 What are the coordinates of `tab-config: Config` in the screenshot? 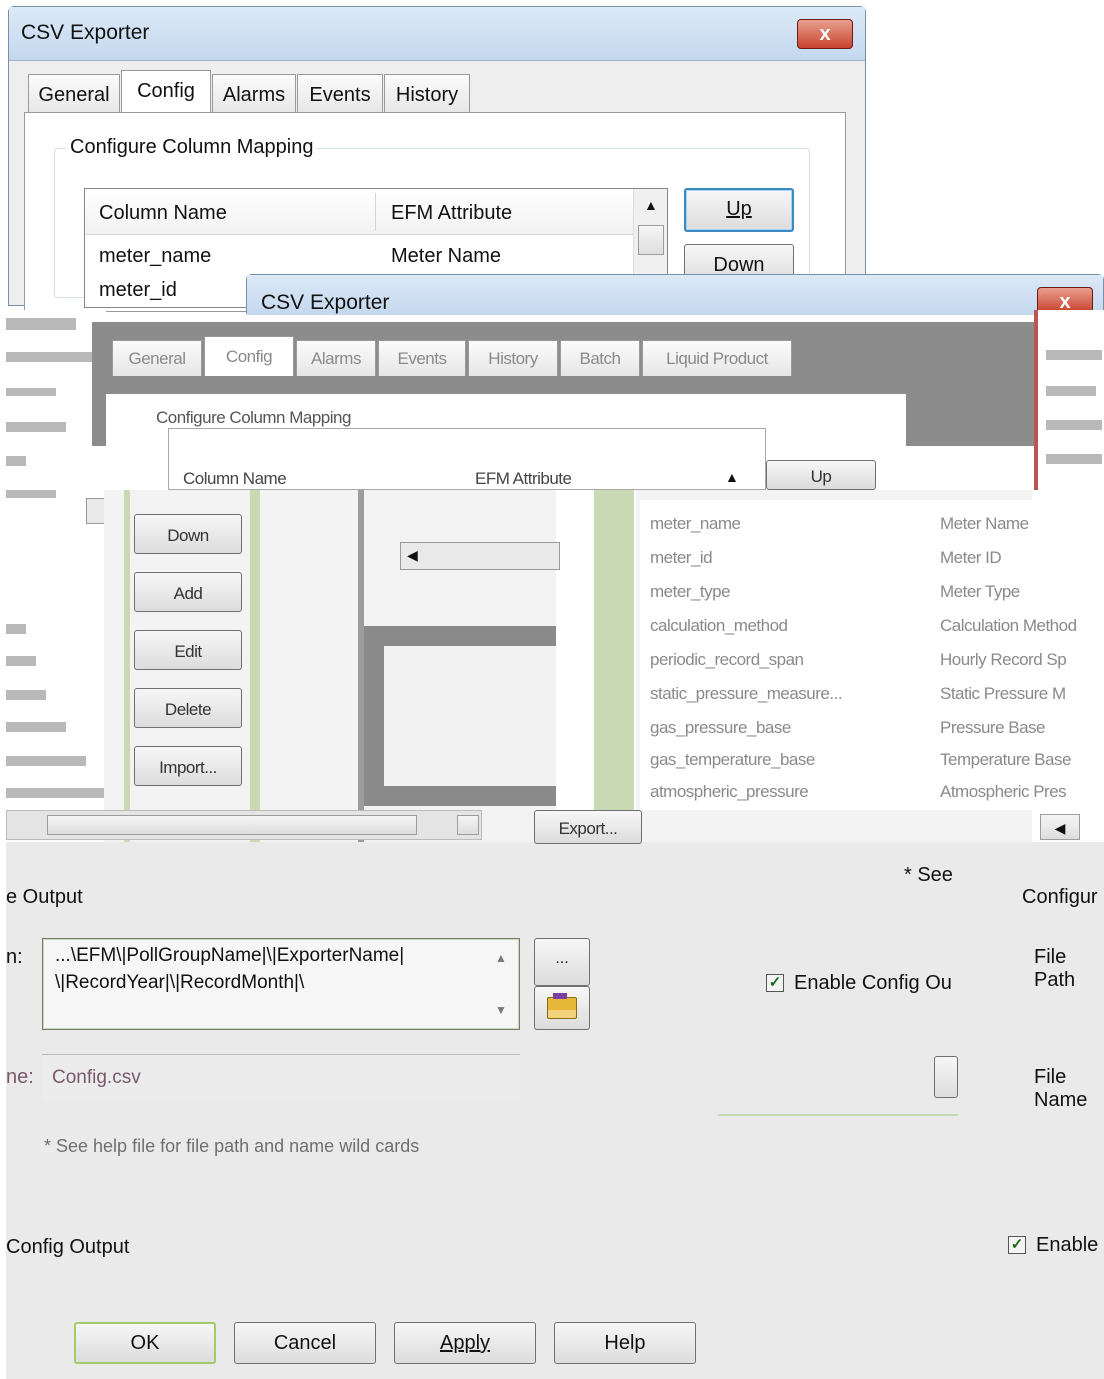 It's located at (166, 93).